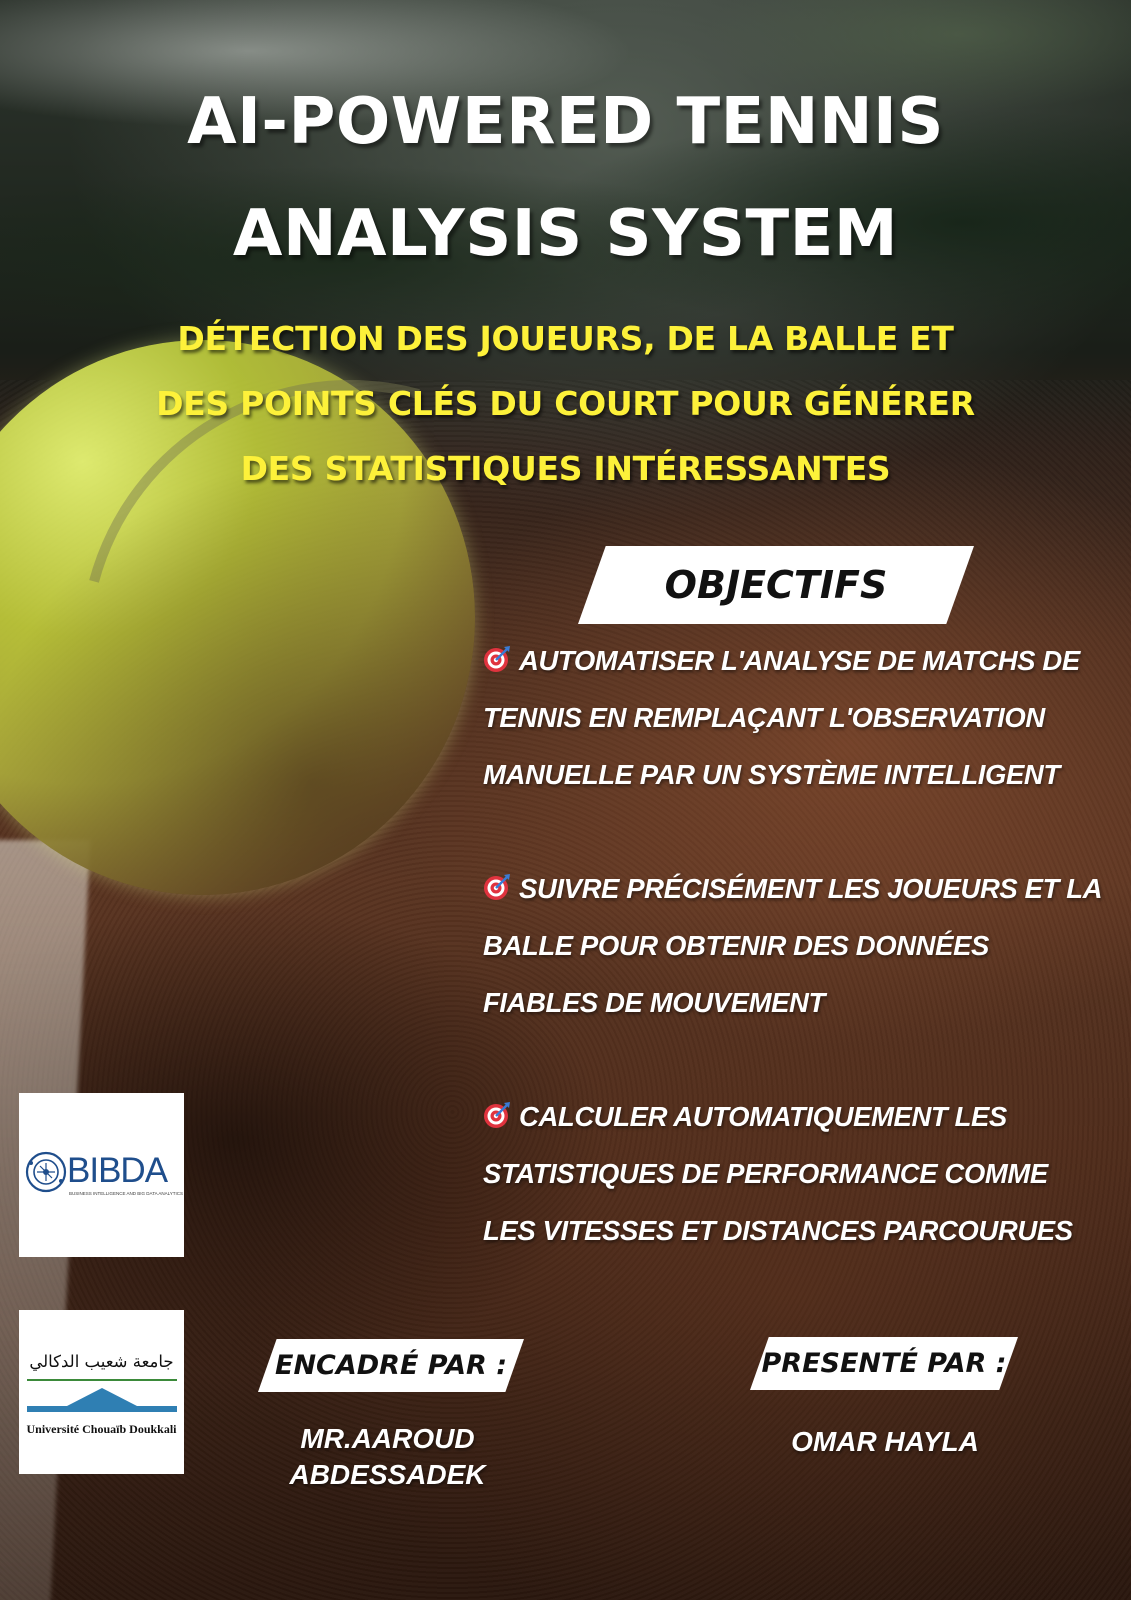 Image resolution: width=1131 pixels, height=1600 pixels. What do you see at coordinates (387, 1438) in the screenshot?
I see `supervisor-name-line1: MR.AAROUD` at bounding box center [387, 1438].